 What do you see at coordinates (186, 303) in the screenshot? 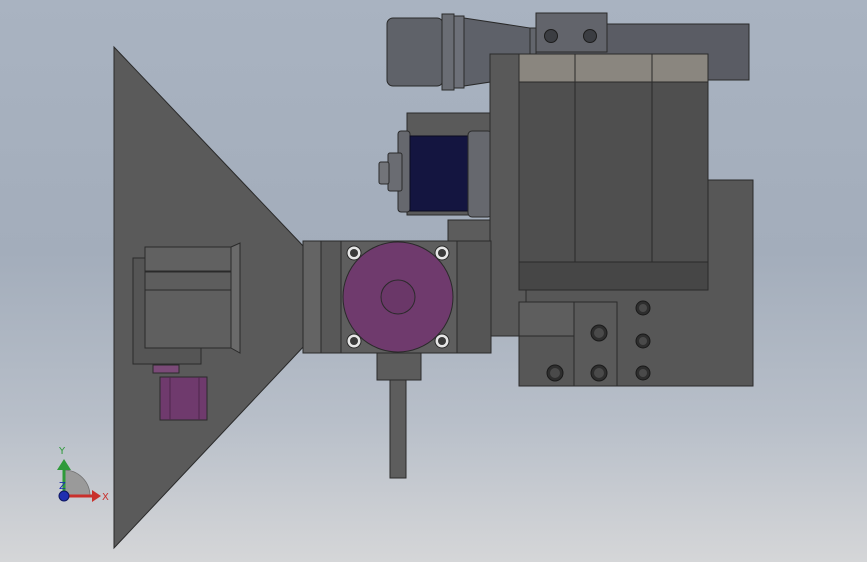
I see `sensor-bracket` at bounding box center [186, 303].